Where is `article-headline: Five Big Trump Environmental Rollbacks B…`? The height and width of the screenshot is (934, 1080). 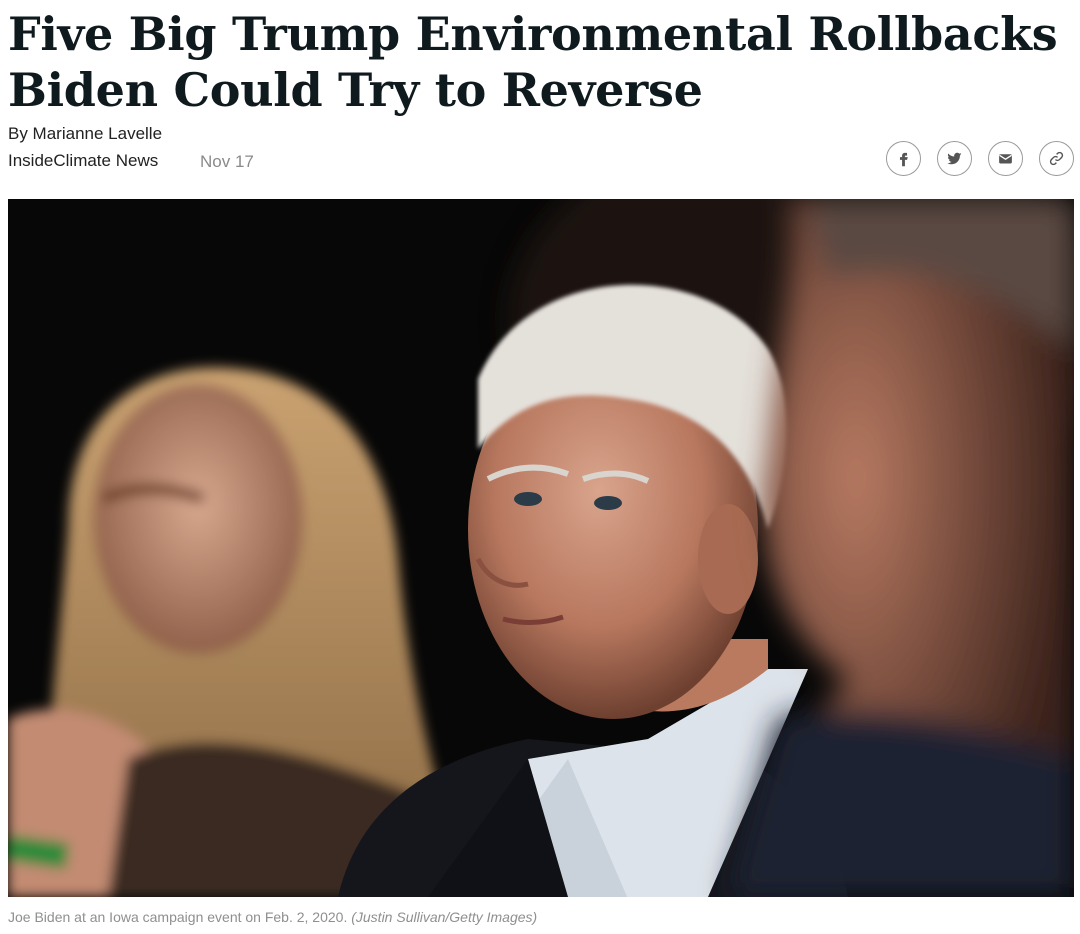
article-headline: Five Big Trump Environmental Rollbacks B… is located at coordinates (533, 62).